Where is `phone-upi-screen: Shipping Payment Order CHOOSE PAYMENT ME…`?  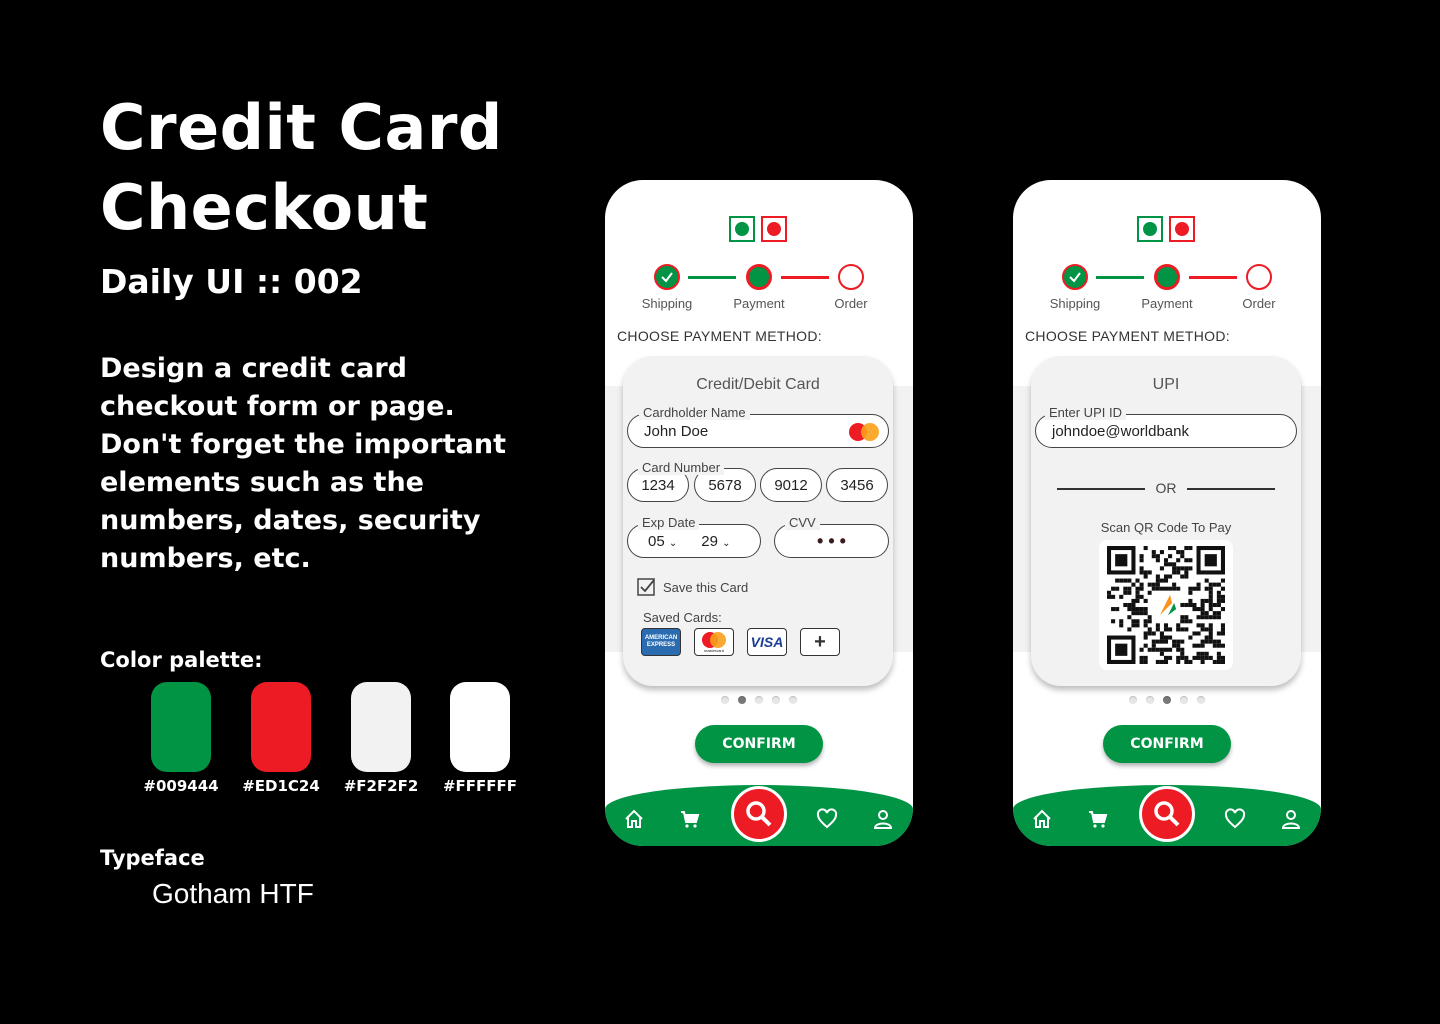
phone-upi-screen: Shipping Payment Order CHOOSE PAYMENT ME… is located at coordinates (1167, 513).